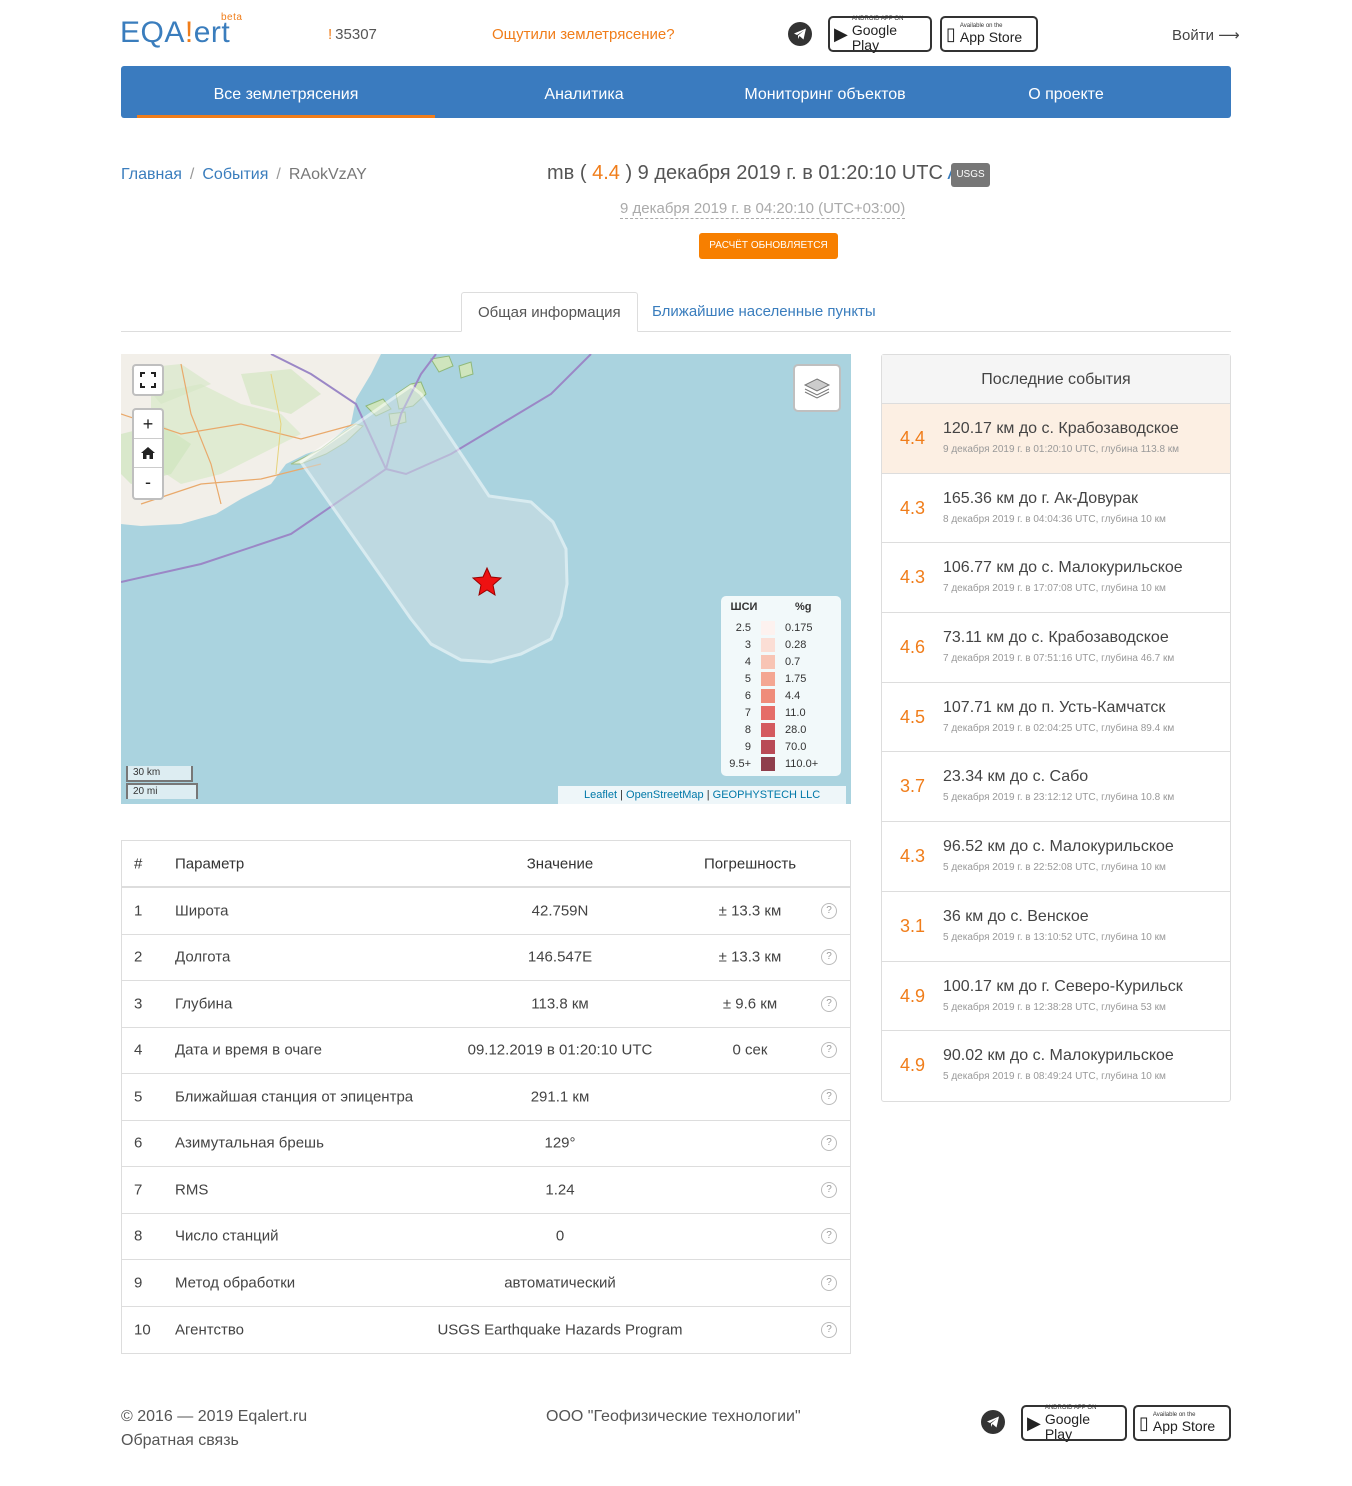  What do you see at coordinates (486, 864) in the screenshot?
I see `table-header: # Параметр Значение Погрешность` at bounding box center [486, 864].